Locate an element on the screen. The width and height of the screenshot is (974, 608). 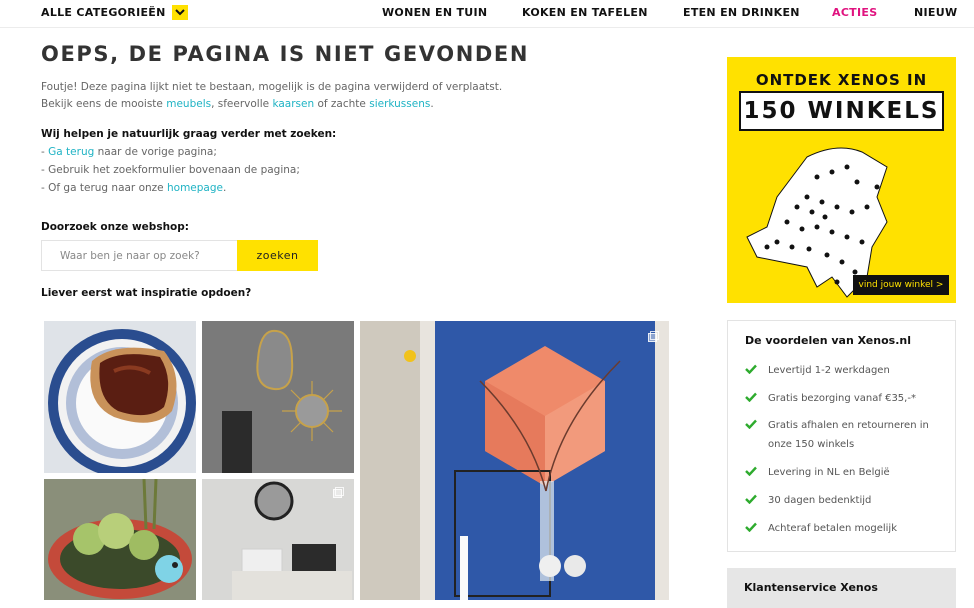
photo-toast-image is located at coordinates (120, 397).